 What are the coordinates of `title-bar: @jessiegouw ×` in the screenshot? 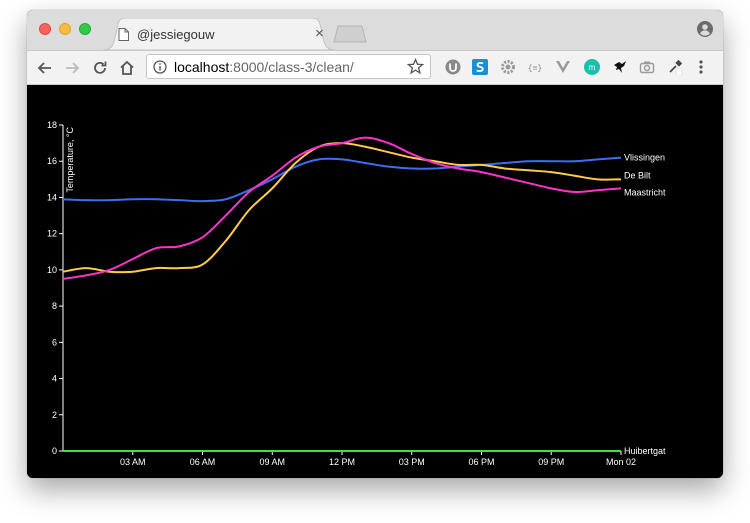 It's located at (375, 30).